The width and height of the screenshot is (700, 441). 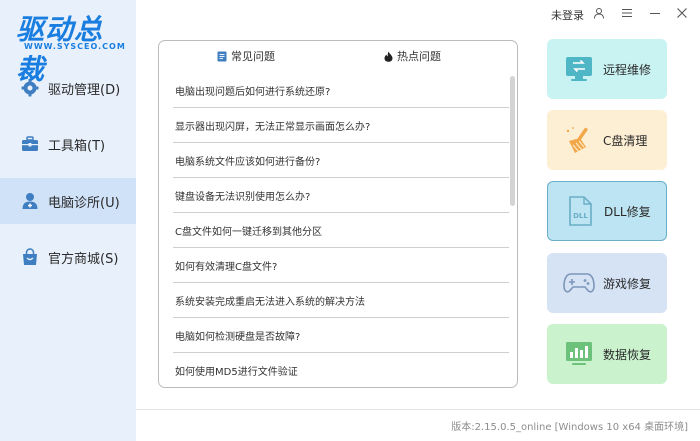 What do you see at coordinates (579, 69) in the screenshot?
I see `remote-repair-icon` at bounding box center [579, 69].